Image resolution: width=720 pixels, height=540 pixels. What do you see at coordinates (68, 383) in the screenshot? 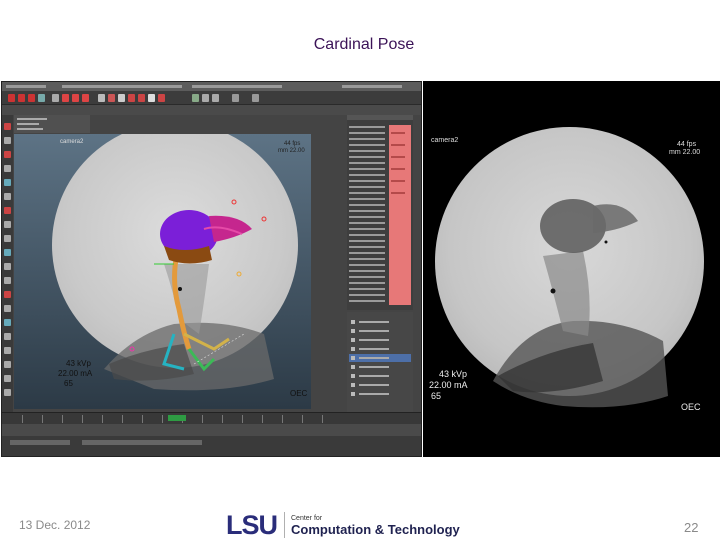
I see `frame-number: 65` at bounding box center [68, 383].